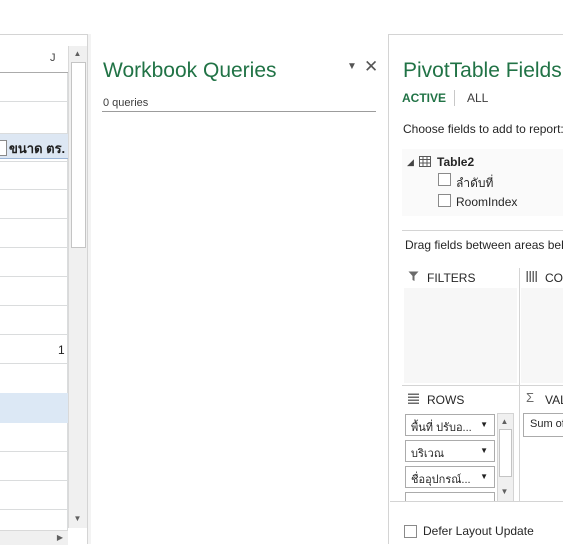  I want to click on field-label: RoomIndex, so click(486, 202).